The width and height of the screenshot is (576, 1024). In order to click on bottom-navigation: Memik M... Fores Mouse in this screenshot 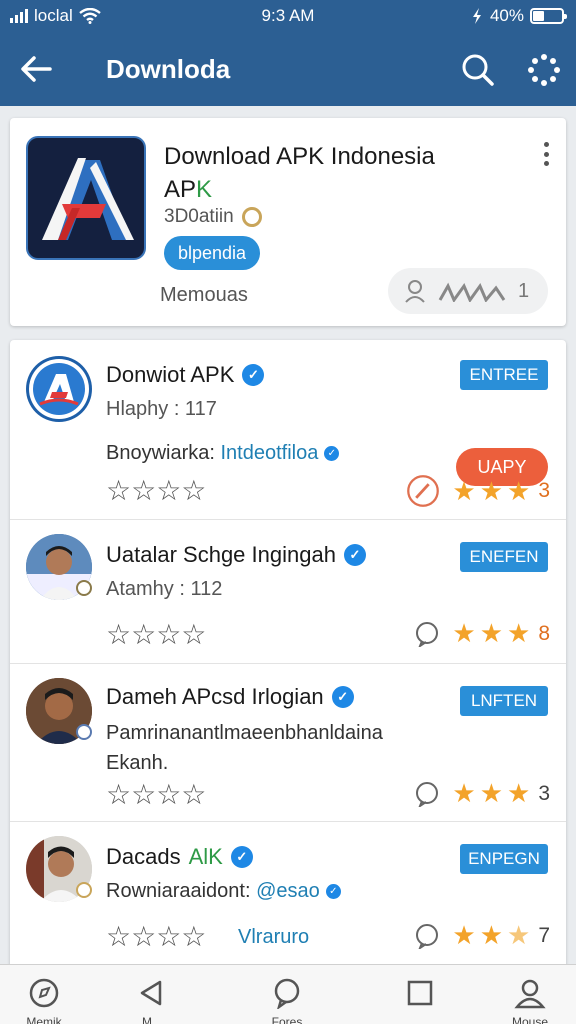, I will do `click(288, 994)`.